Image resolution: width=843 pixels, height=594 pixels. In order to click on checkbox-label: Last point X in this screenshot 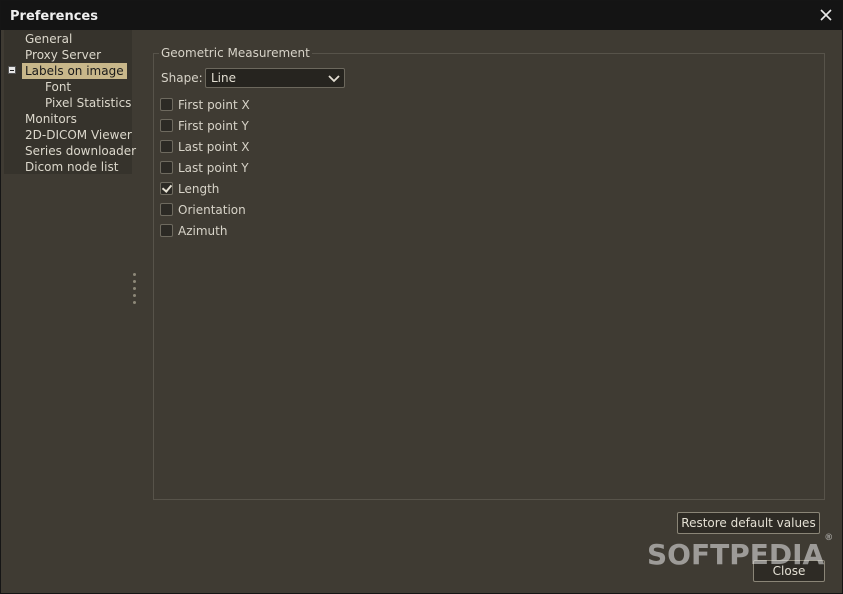, I will do `click(214, 147)`.